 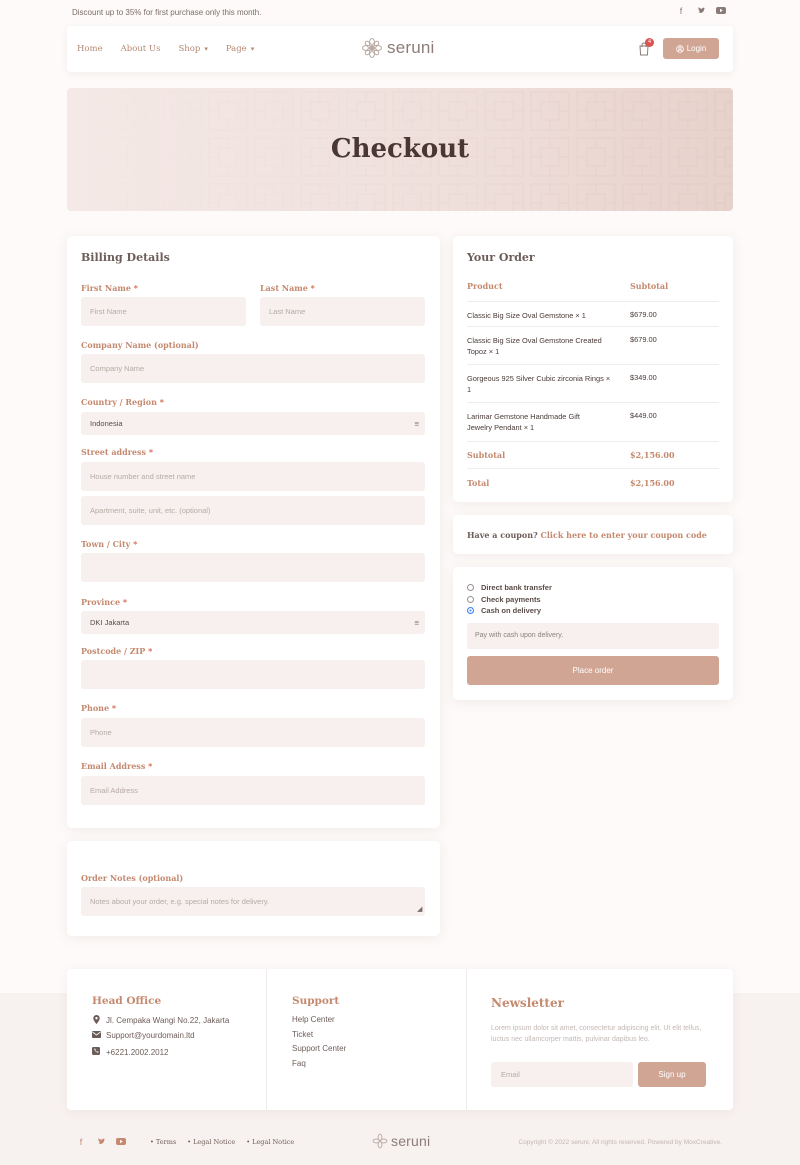 What do you see at coordinates (253, 368) in the screenshot?
I see `company-input` at bounding box center [253, 368].